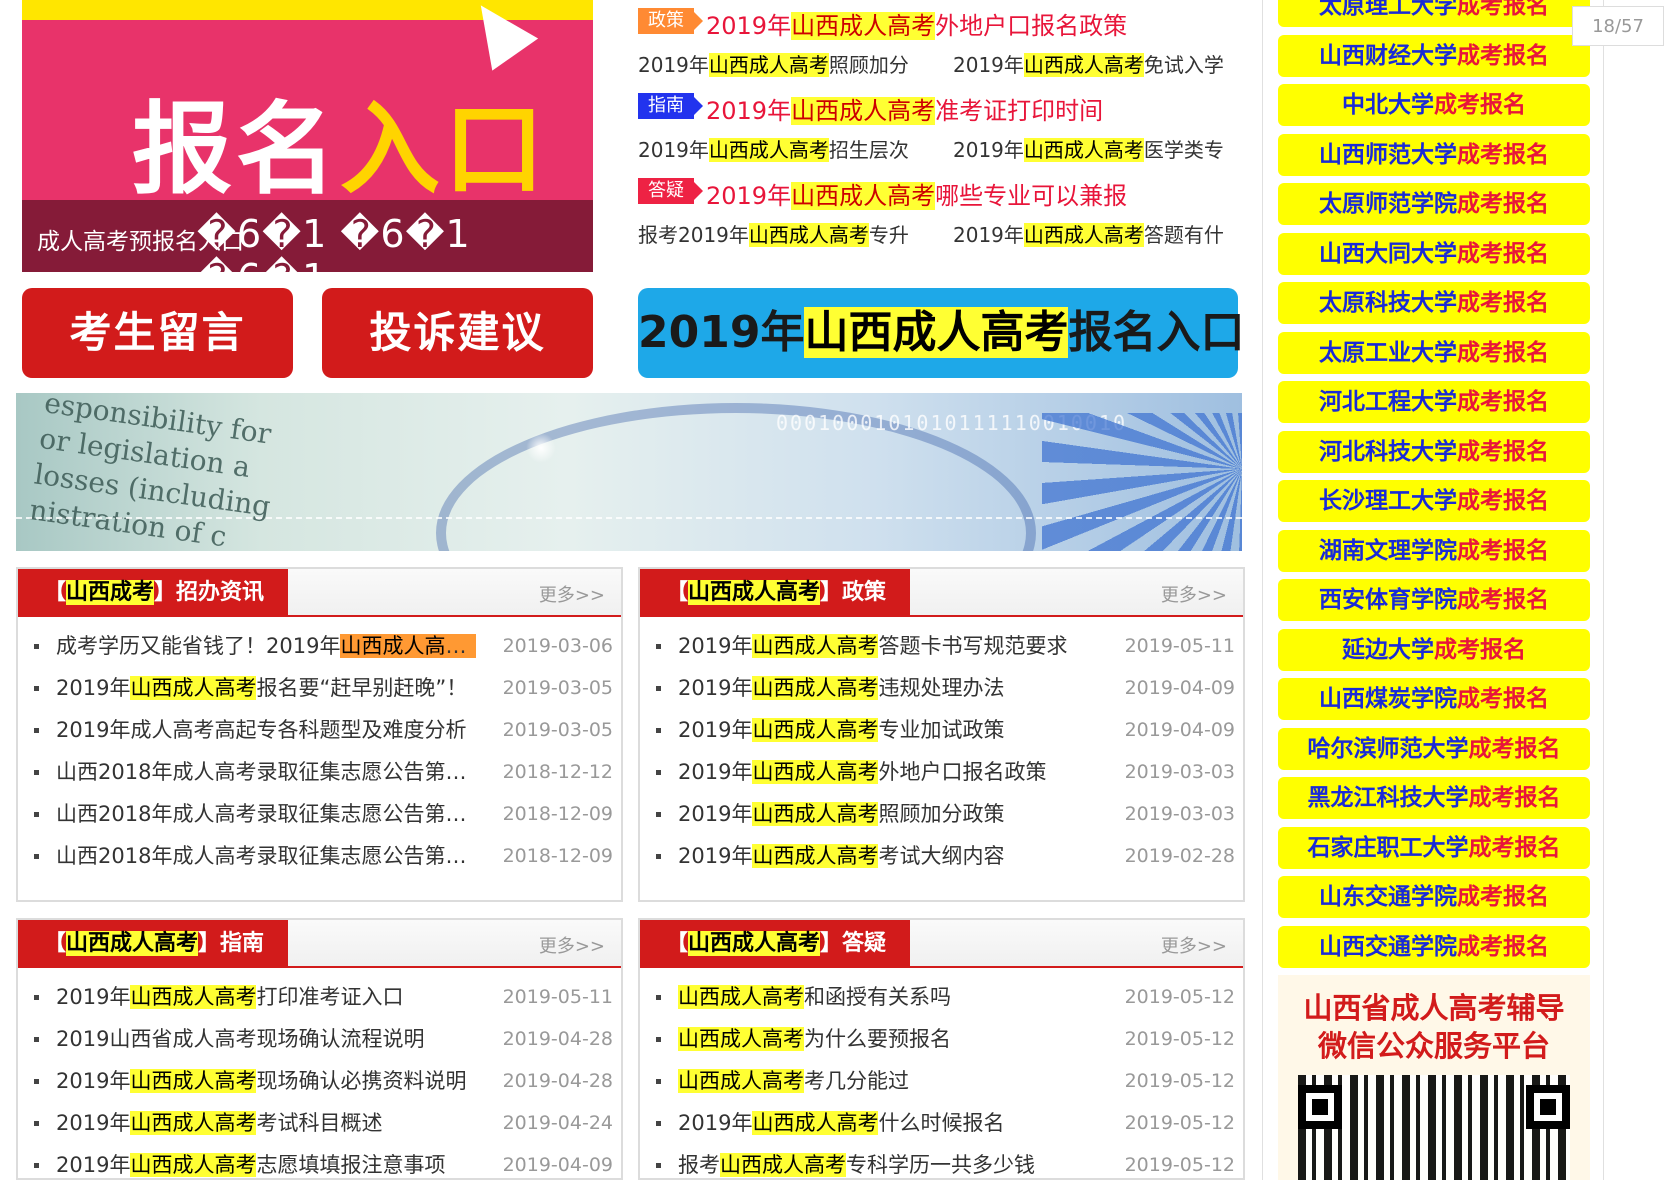  Describe the element at coordinates (904, 108) in the screenshot. I see `headline-title: 2019年山西成人高考准考证打印时间` at that location.